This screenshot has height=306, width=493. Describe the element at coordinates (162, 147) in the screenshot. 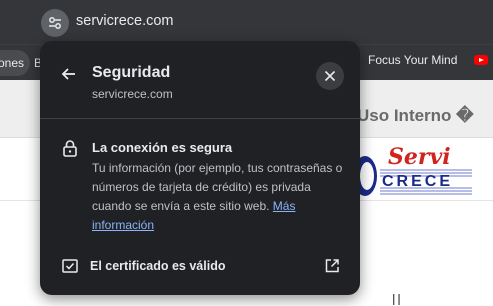

I see `connection-secure-title: La conexión es segura` at that location.